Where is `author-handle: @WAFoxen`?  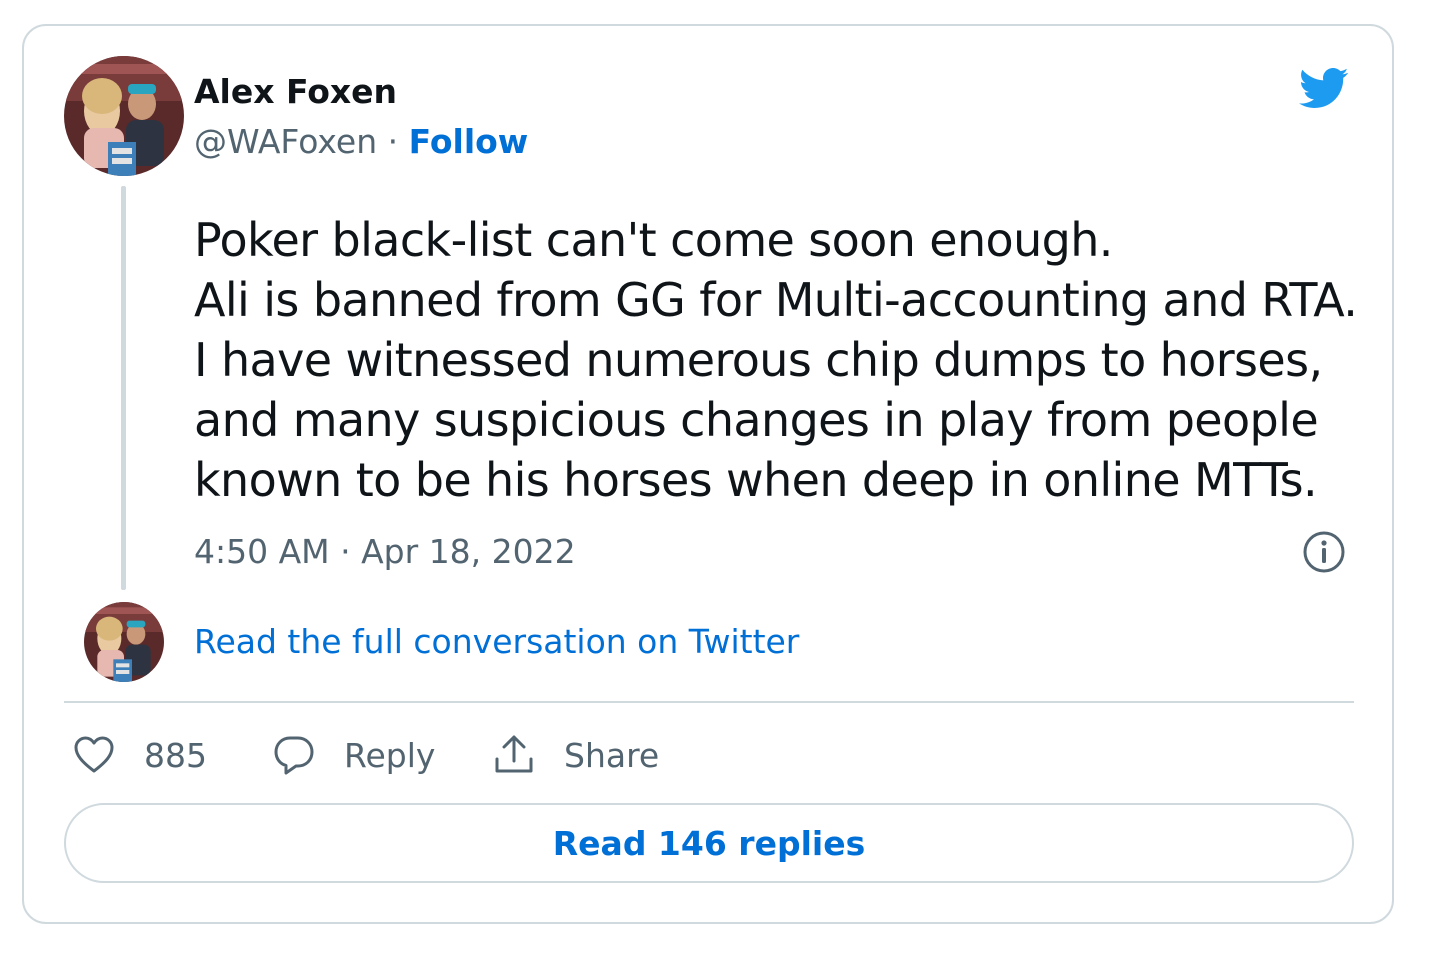
author-handle: @WAFoxen is located at coordinates (285, 141).